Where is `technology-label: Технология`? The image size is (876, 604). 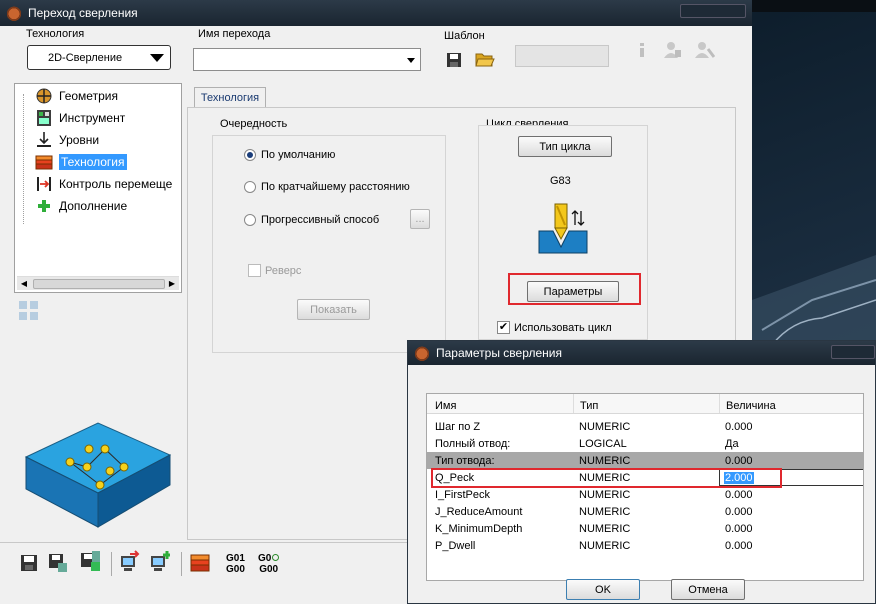 technology-label: Технология is located at coordinates (55, 34).